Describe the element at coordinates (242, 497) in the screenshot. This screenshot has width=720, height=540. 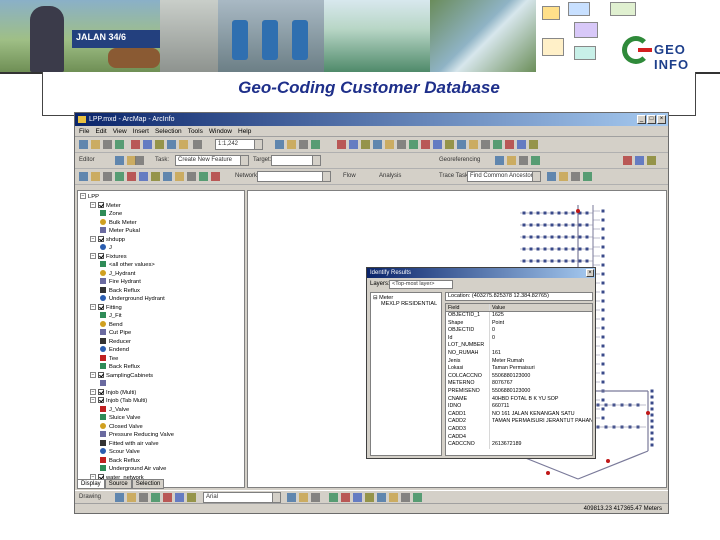
I see `font-combo: Arial` at that location.